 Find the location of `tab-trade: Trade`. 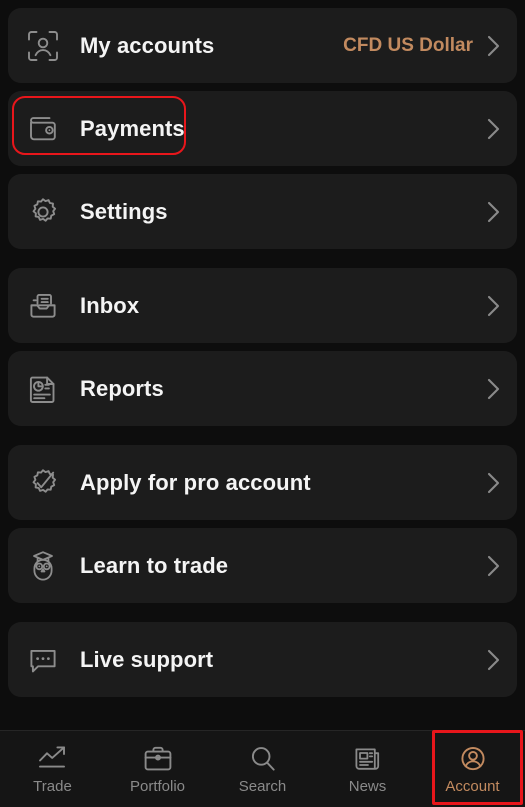

tab-trade: Trade is located at coordinates (52, 769).